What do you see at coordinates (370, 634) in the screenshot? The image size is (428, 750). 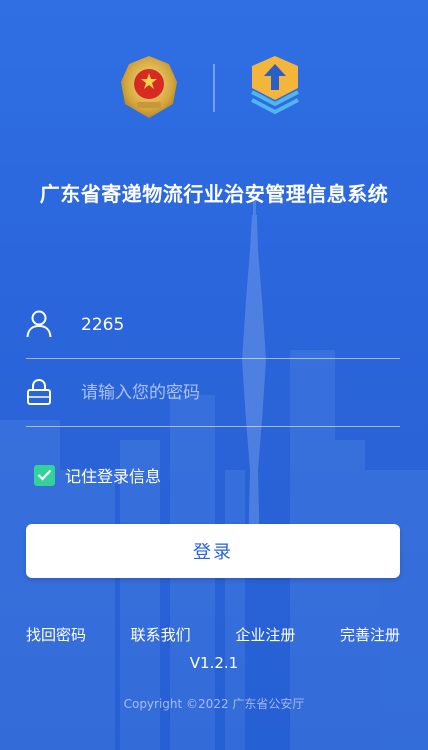 I see `complete-register-link: 完善注册` at bounding box center [370, 634].